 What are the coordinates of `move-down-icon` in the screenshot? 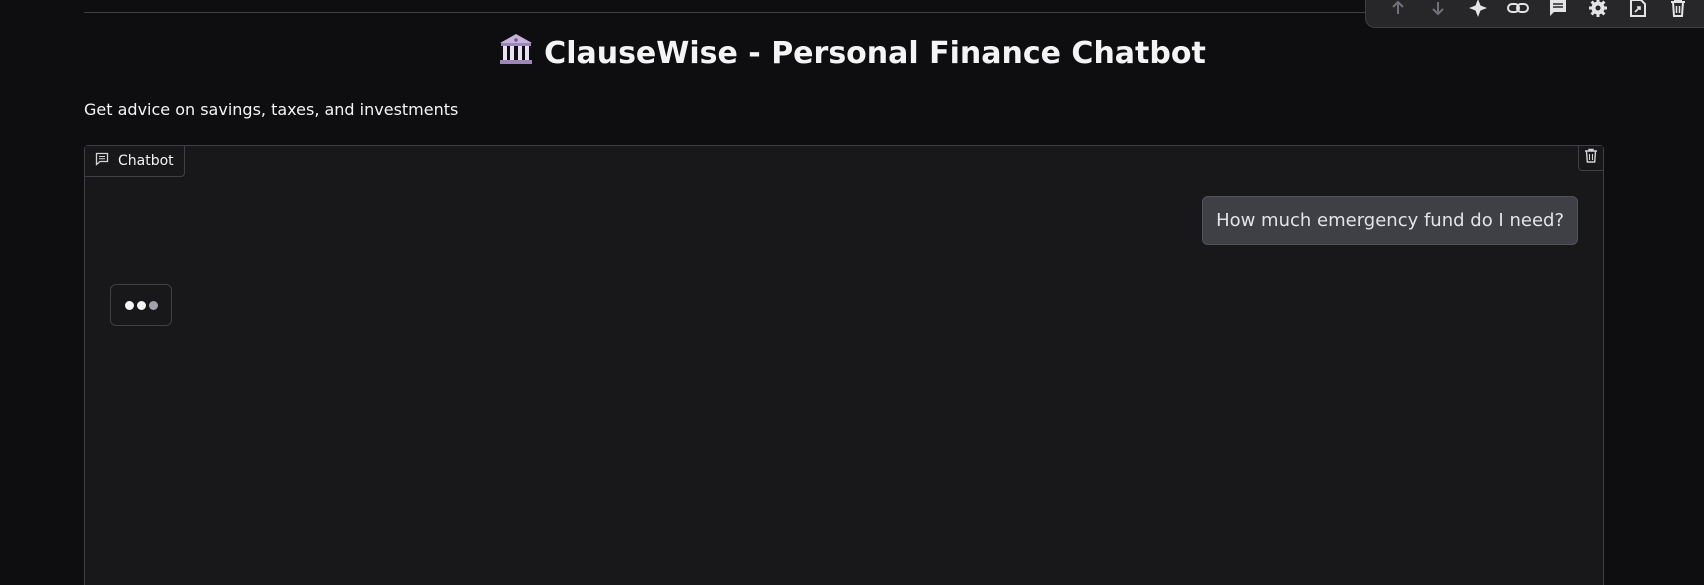 It's located at (1438, 10).